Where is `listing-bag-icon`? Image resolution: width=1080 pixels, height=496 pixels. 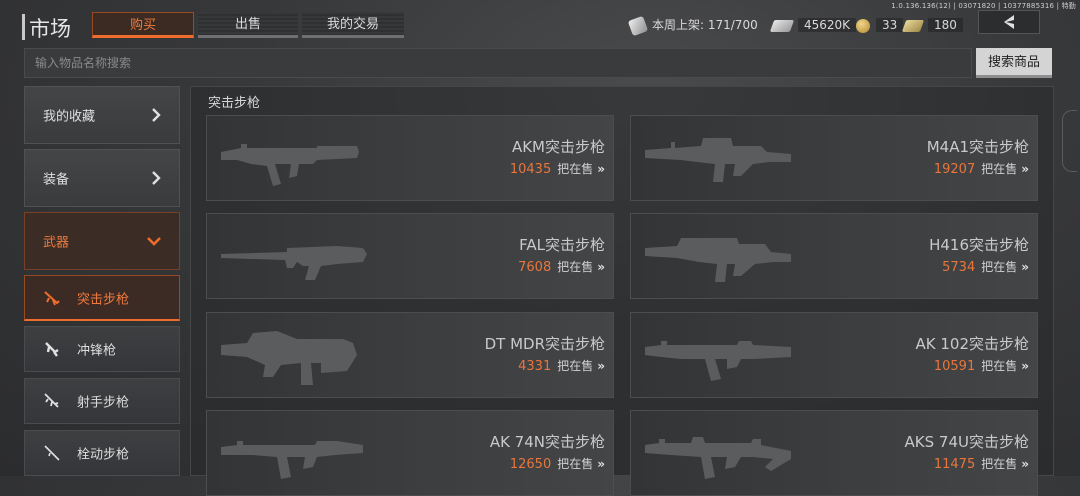 listing-bag-icon is located at coordinates (638, 25).